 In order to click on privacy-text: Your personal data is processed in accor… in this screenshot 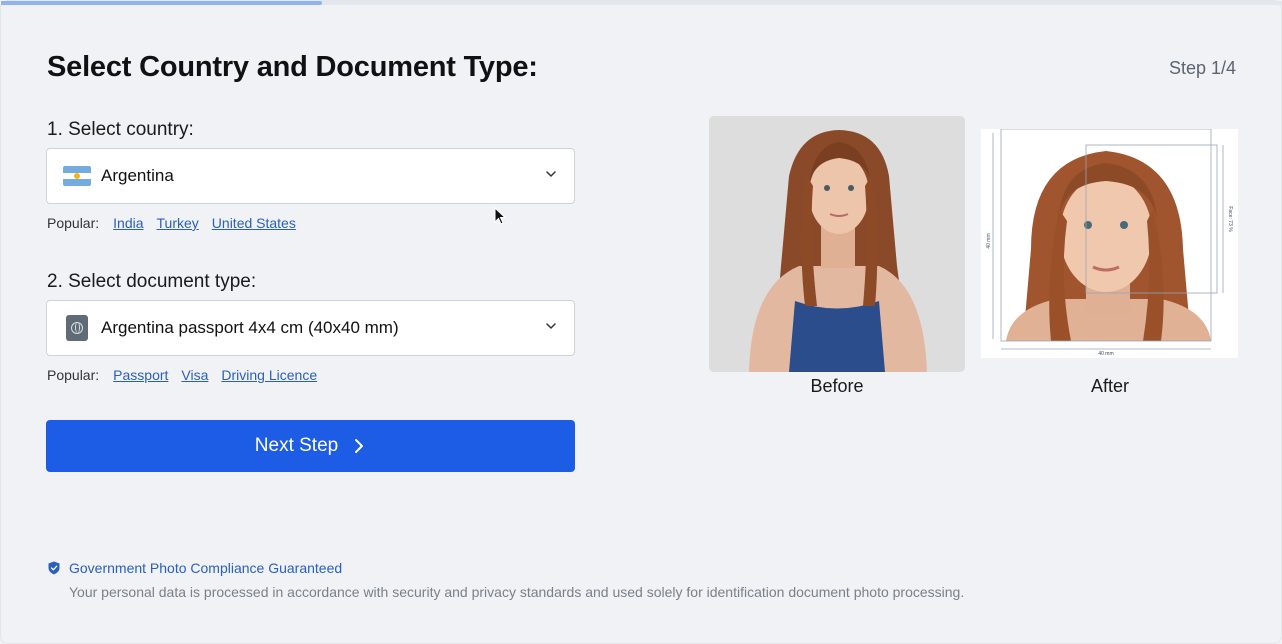, I will do `click(517, 592)`.